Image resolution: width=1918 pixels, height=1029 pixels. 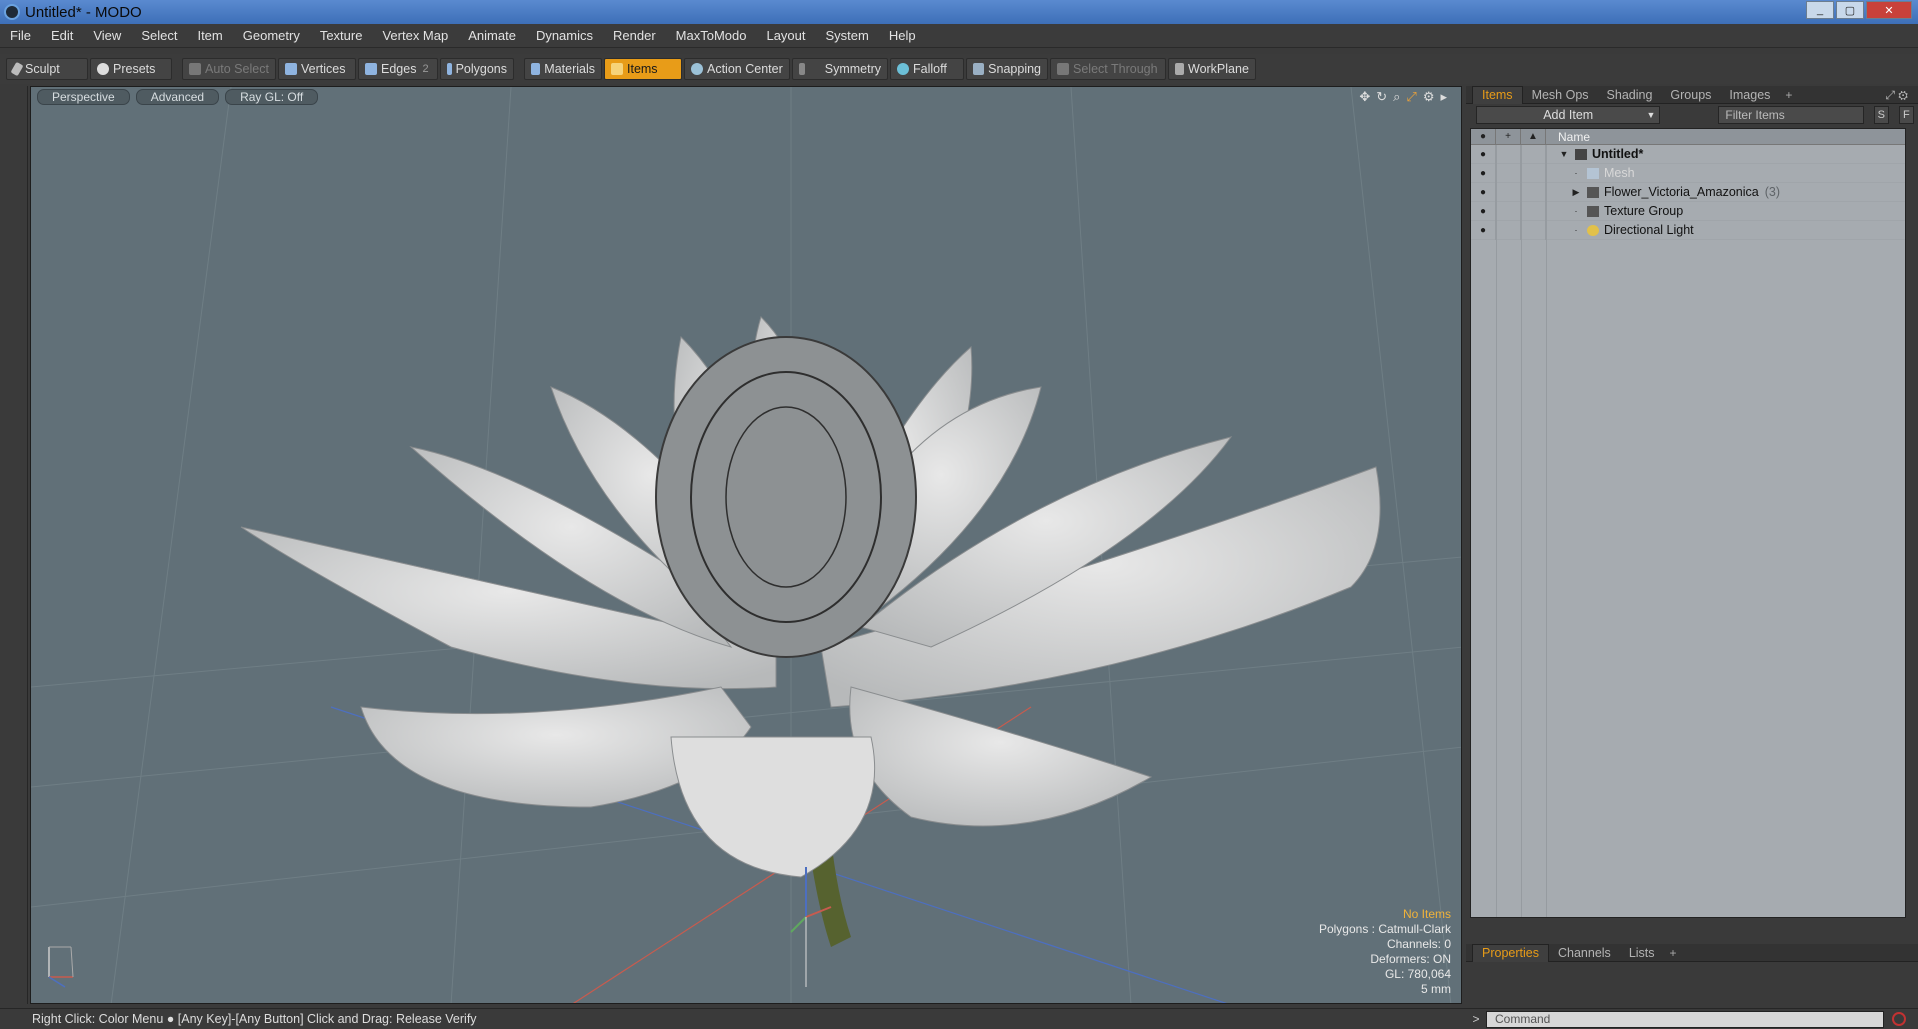 I want to click on sculpt-button: Sculpt, so click(x=47, y=69).